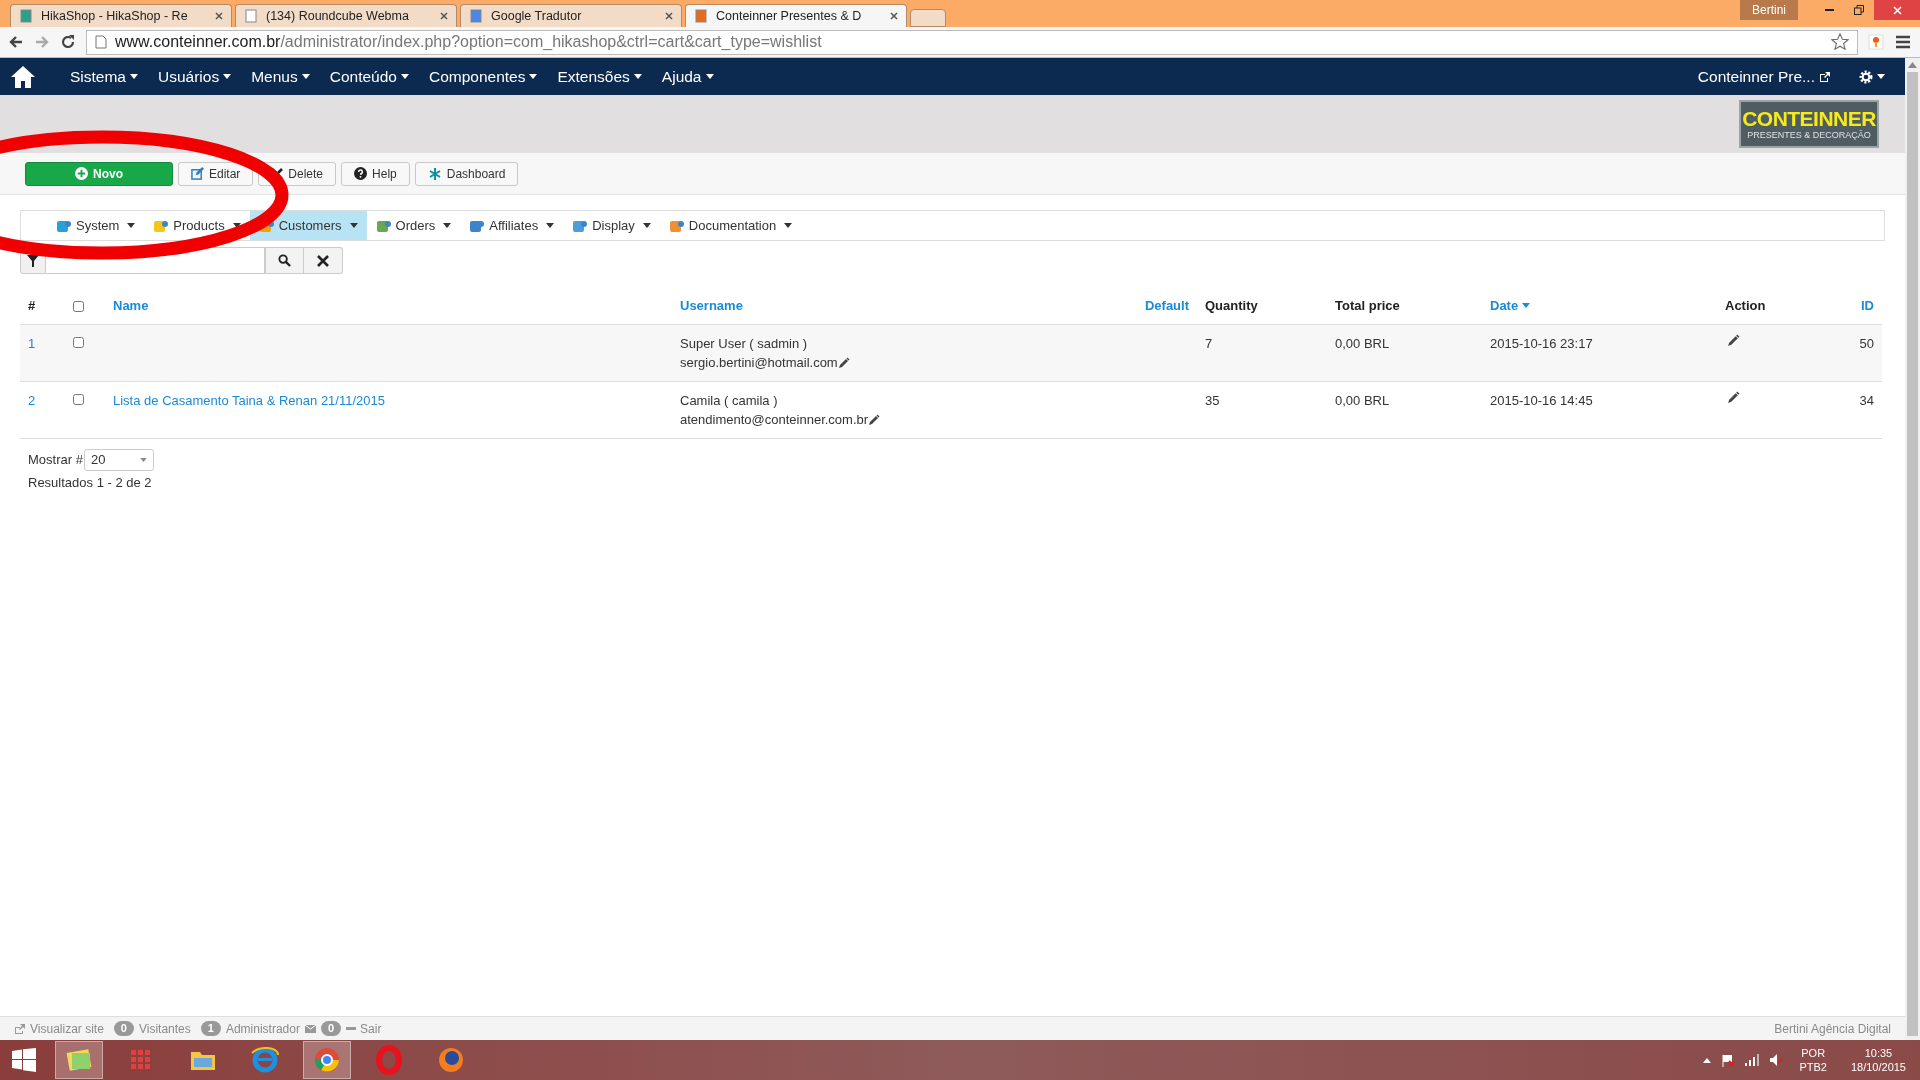 The image size is (1920, 1080). I want to click on menu-item: Menus, so click(280, 76).